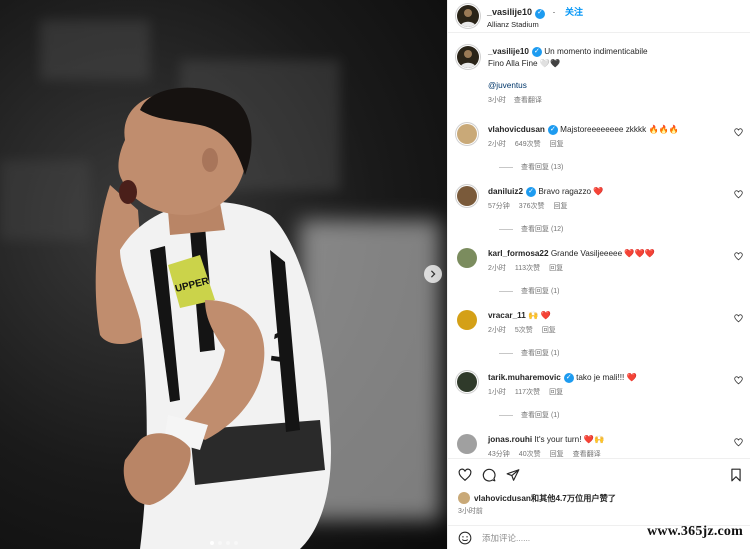 The width and height of the screenshot is (750, 549). What do you see at coordinates (497, 392) in the screenshot?
I see `comment-time: 1小时` at bounding box center [497, 392].